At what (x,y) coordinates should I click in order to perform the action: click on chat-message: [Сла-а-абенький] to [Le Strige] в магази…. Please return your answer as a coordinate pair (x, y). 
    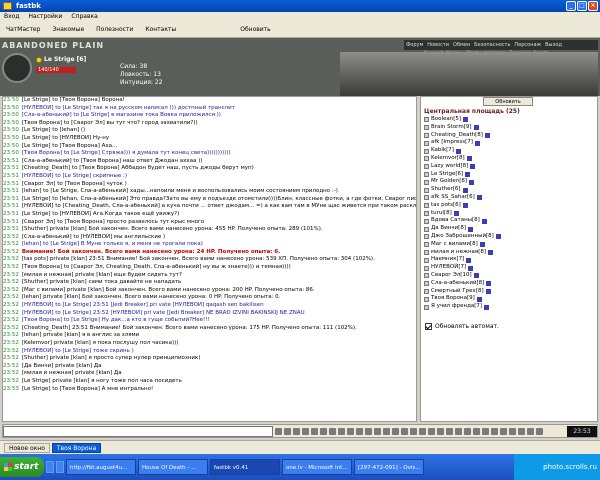
    Looking at the image, I should click on (121, 115).